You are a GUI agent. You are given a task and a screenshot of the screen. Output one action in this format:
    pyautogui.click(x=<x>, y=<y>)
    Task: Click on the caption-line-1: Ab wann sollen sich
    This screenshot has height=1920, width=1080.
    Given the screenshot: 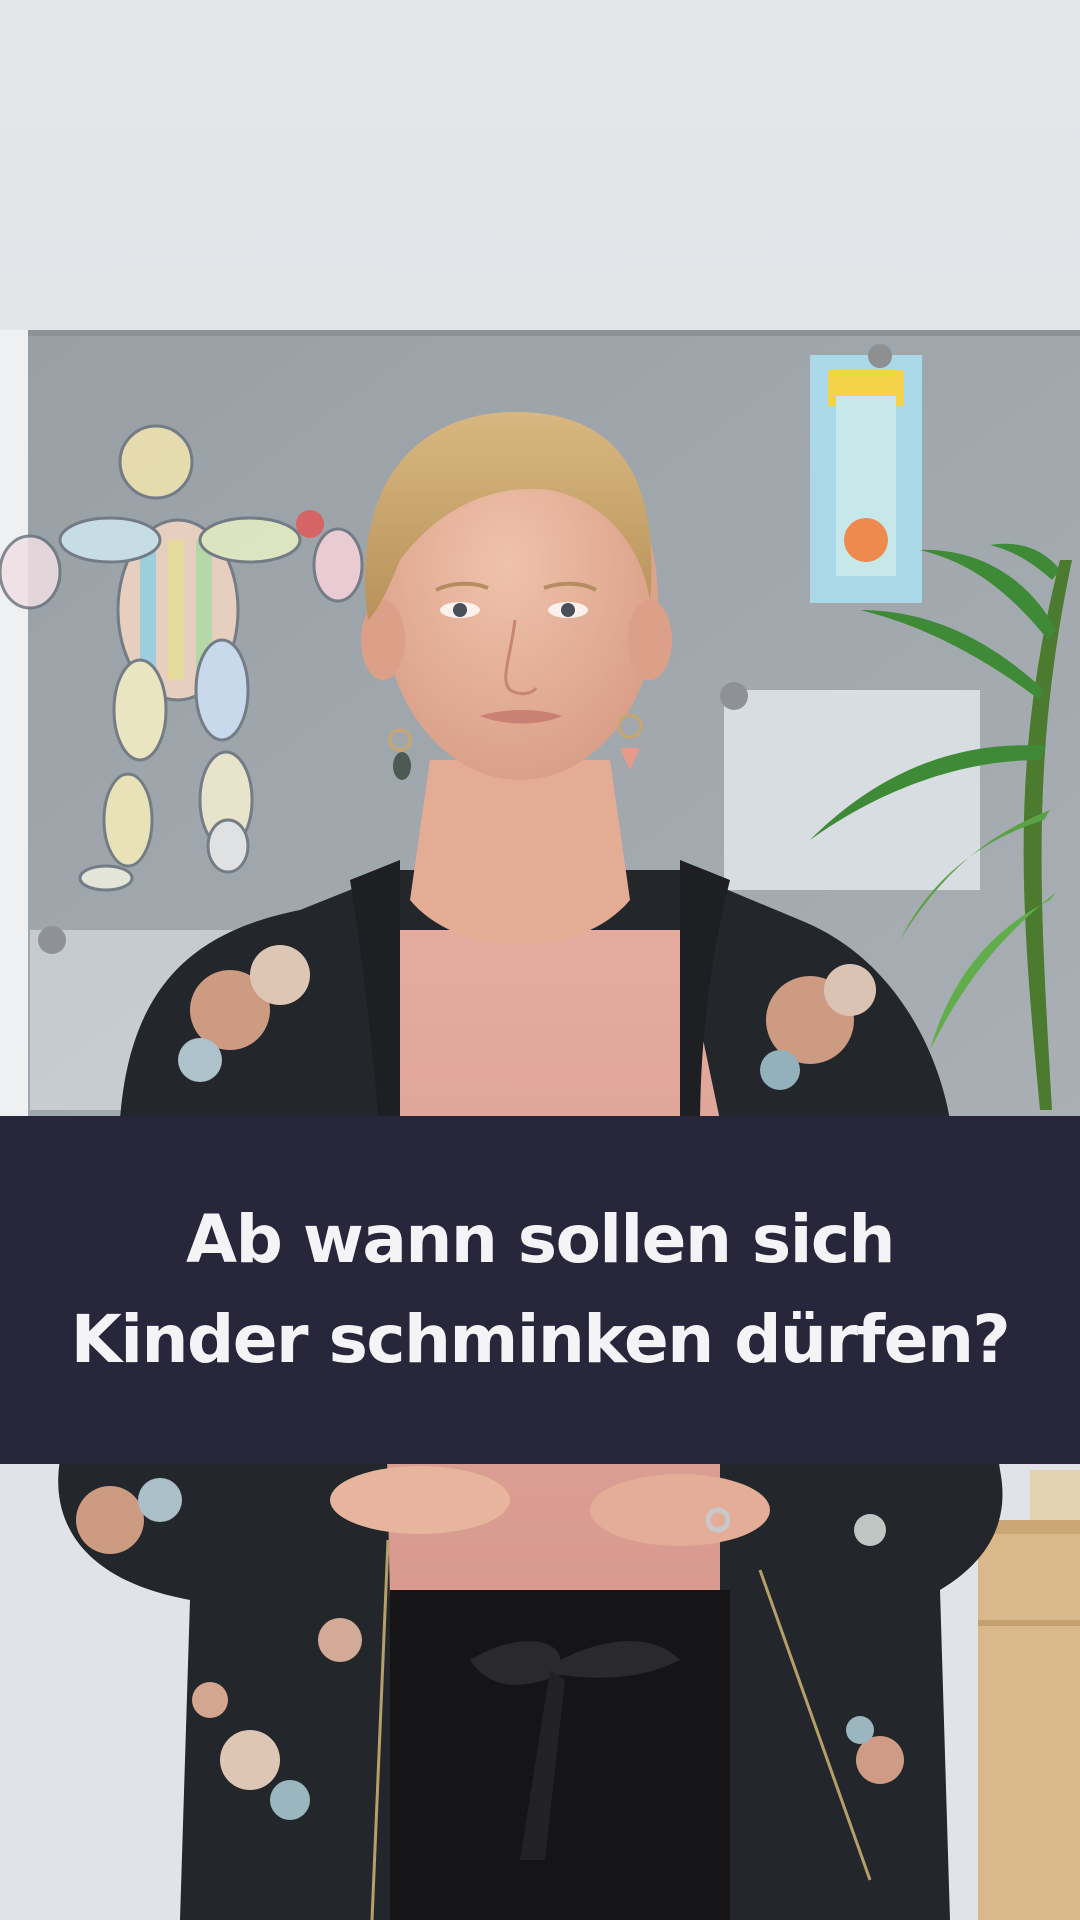 What is the action you would take?
    pyautogui.click(x=540, y=1239)
    